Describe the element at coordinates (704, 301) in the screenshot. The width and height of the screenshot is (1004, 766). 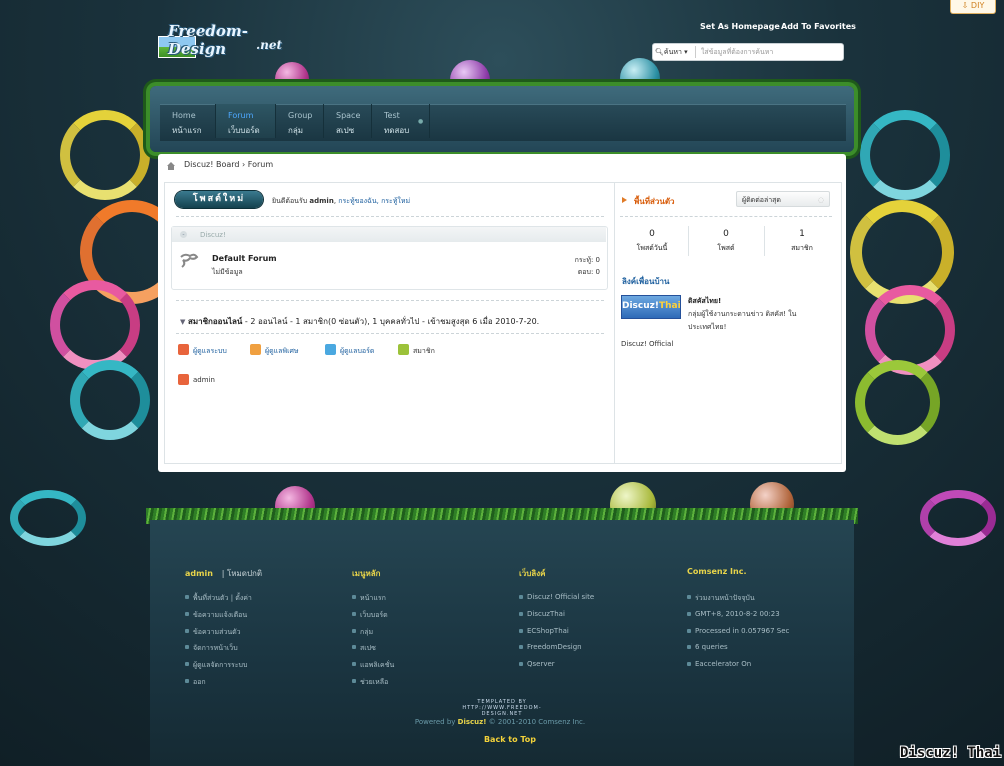
I see `friend-link-name: ดิสคัสไทย!` at that location.